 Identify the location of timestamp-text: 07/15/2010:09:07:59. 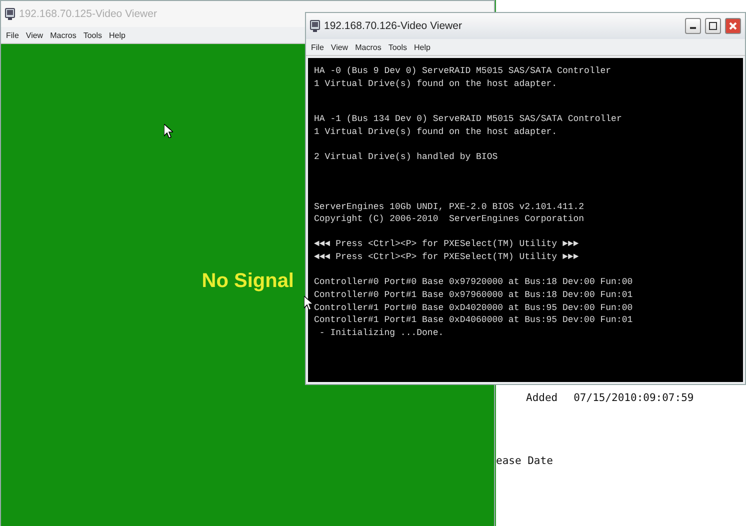
(634, 398).